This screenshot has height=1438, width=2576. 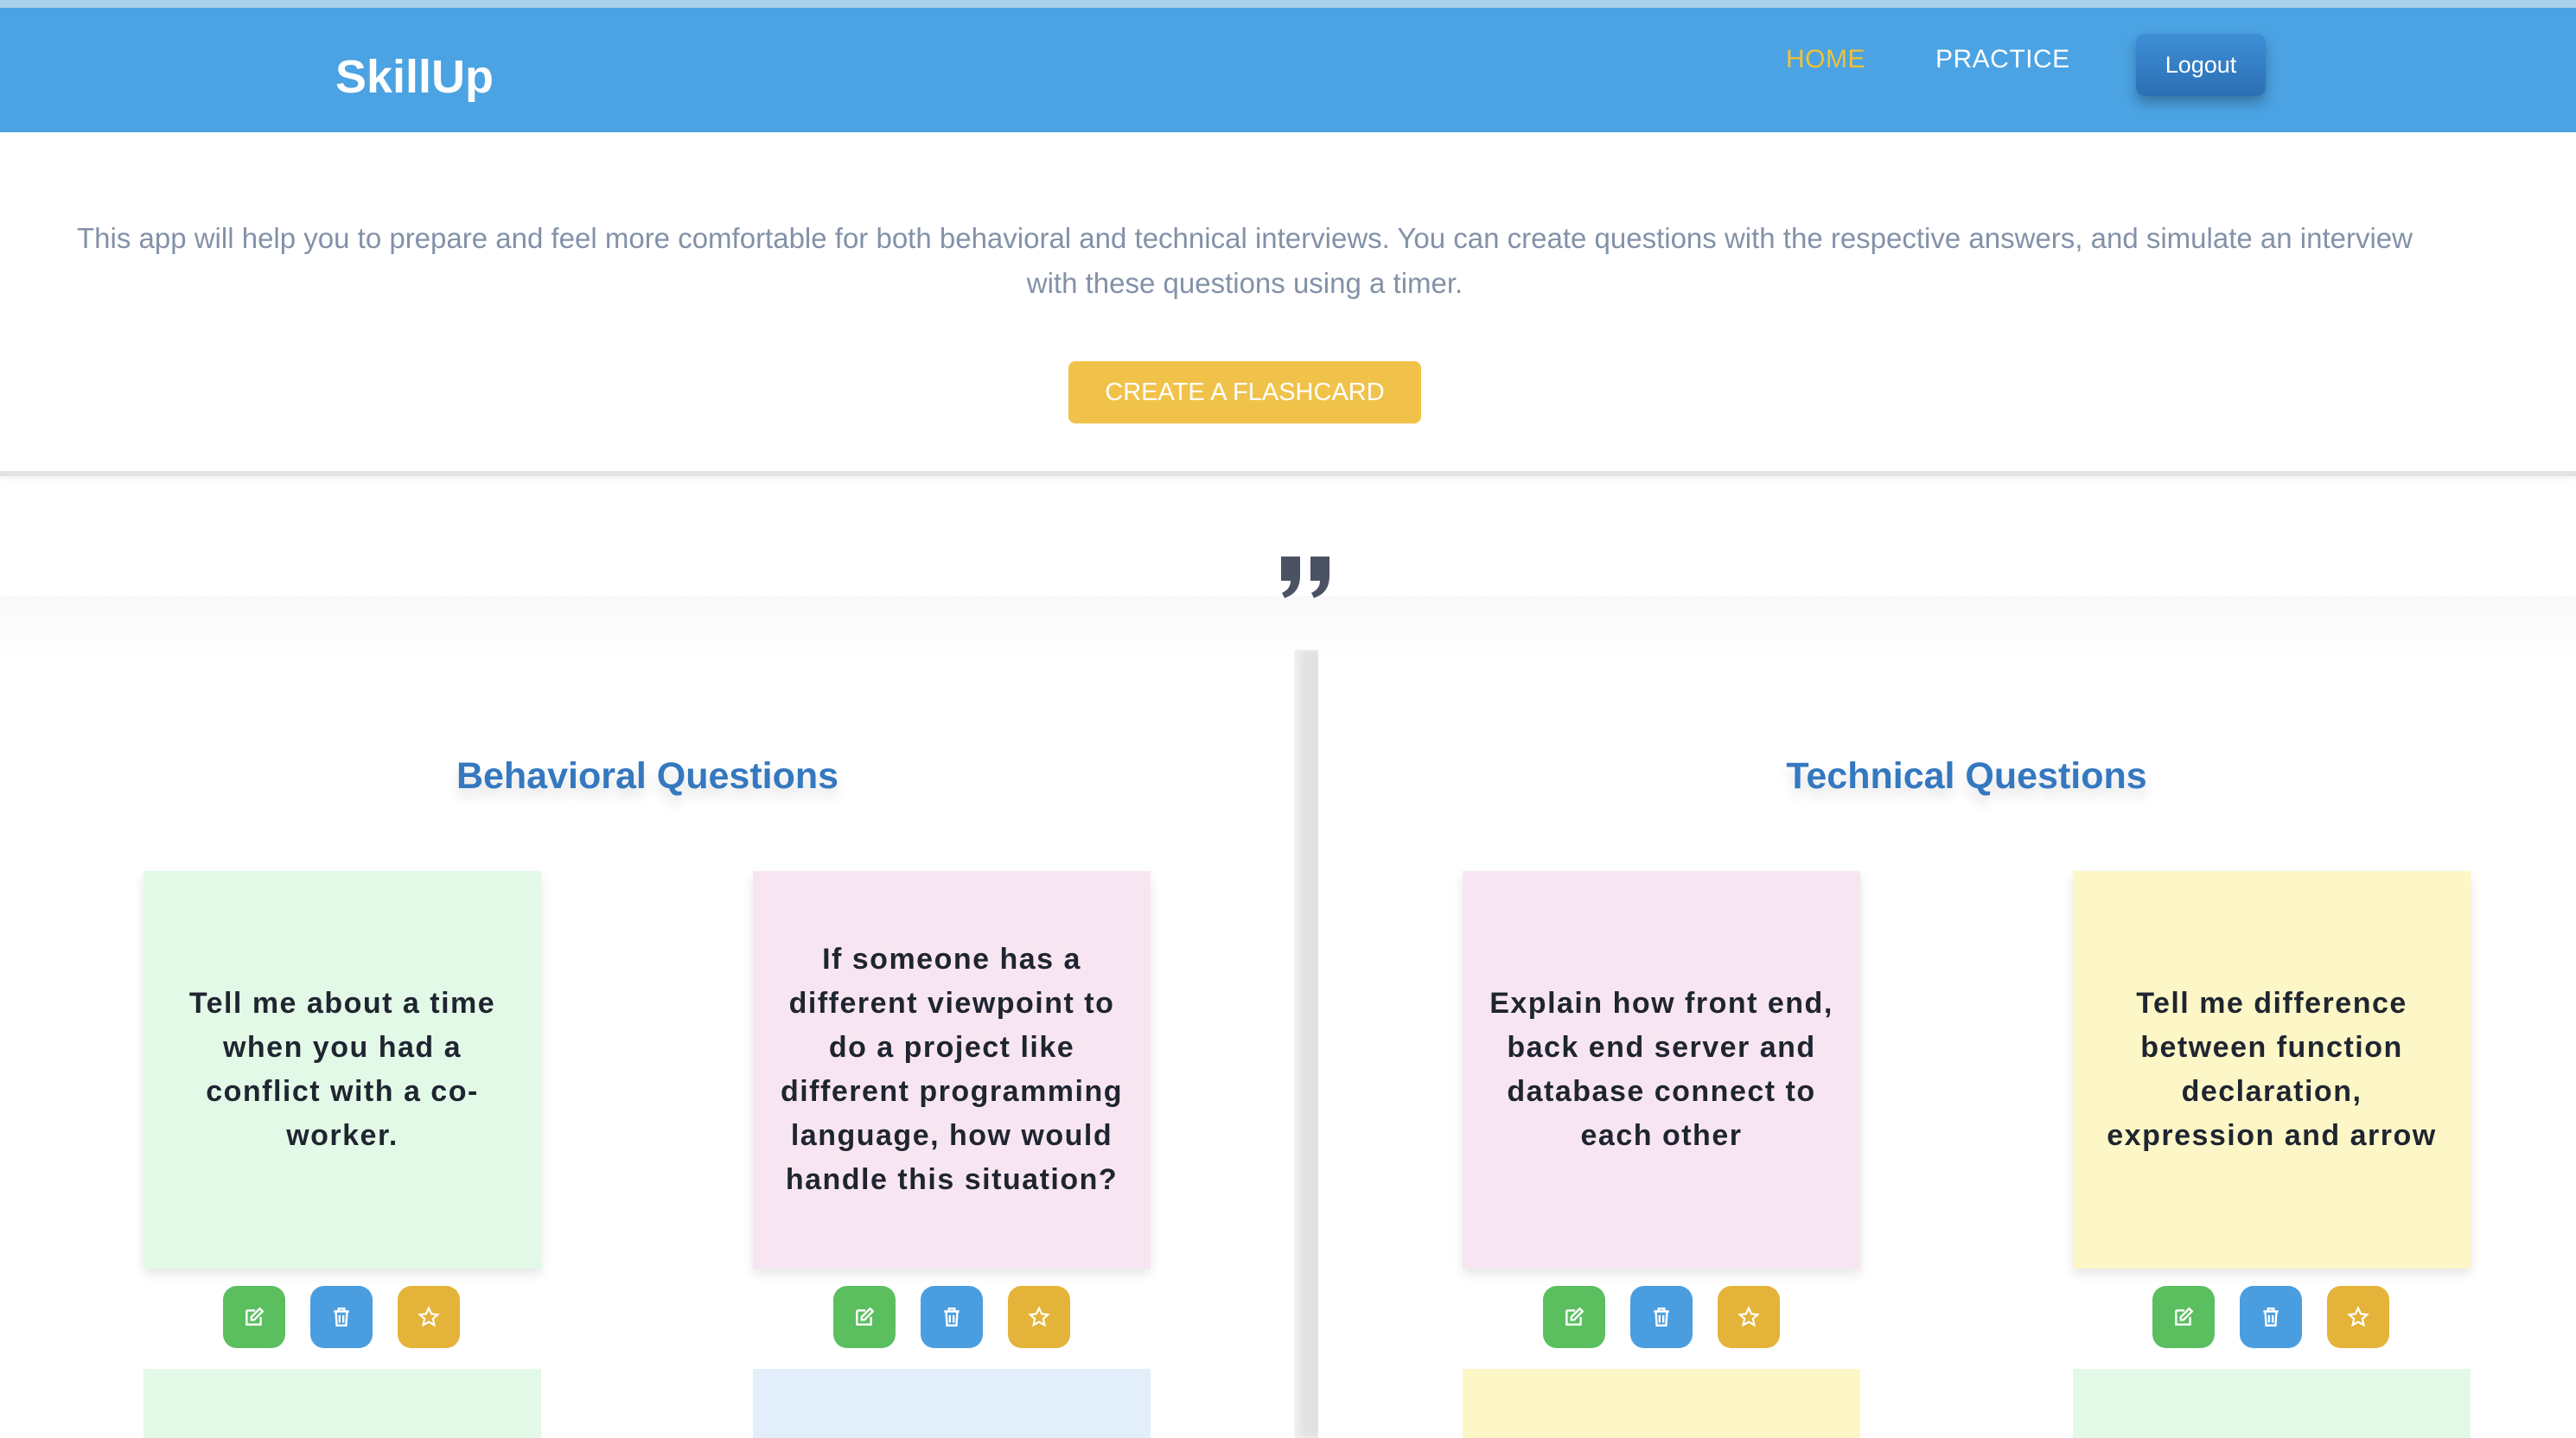 I want to click on nav-home-link: HOME, so click(x=1825, y=60).